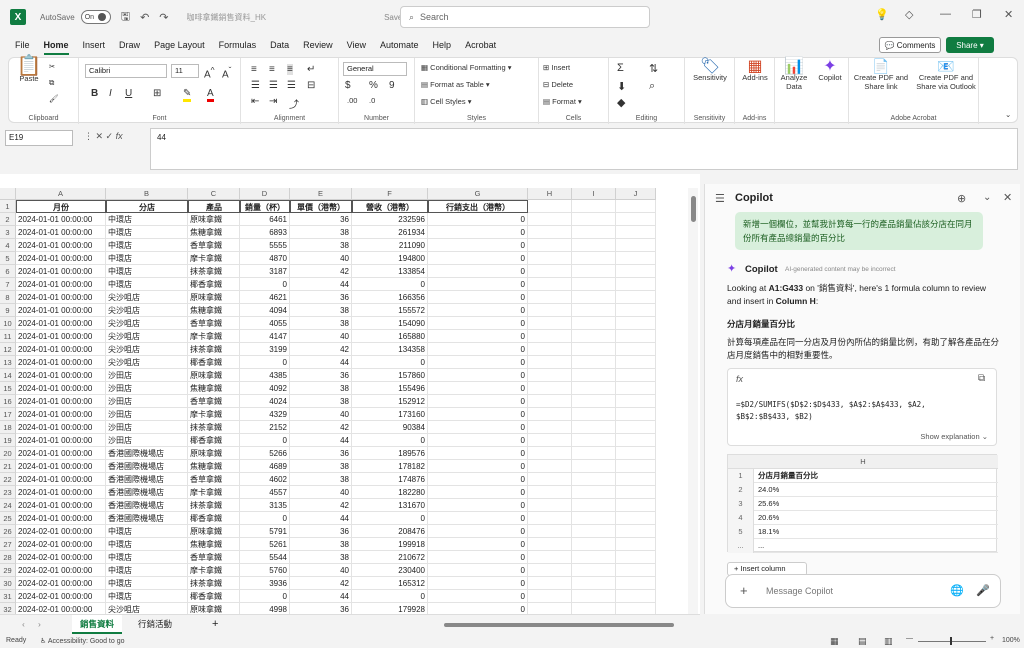  I want to click on table-cell: 沙田店, so click(147, 414).